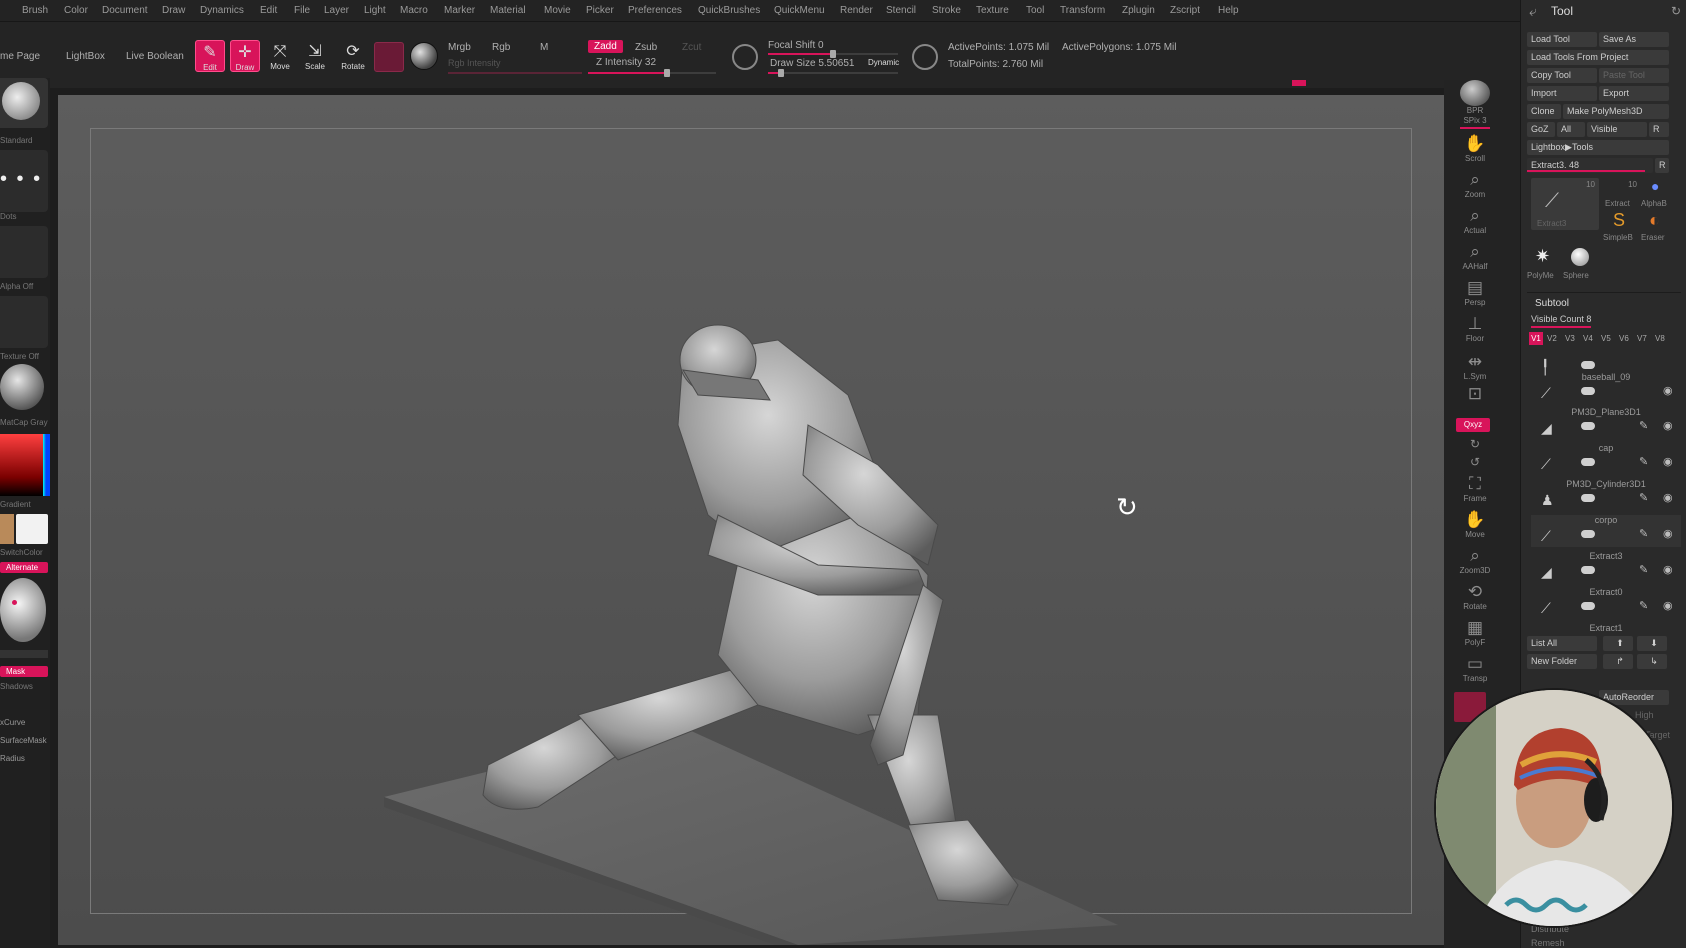 The width and height of the screenshot is (1686, 948). What do you see at coordinates (210, 56) in the screenshot?
I see `edit-button: ✎ Edit` at bounding box center [210, 56].